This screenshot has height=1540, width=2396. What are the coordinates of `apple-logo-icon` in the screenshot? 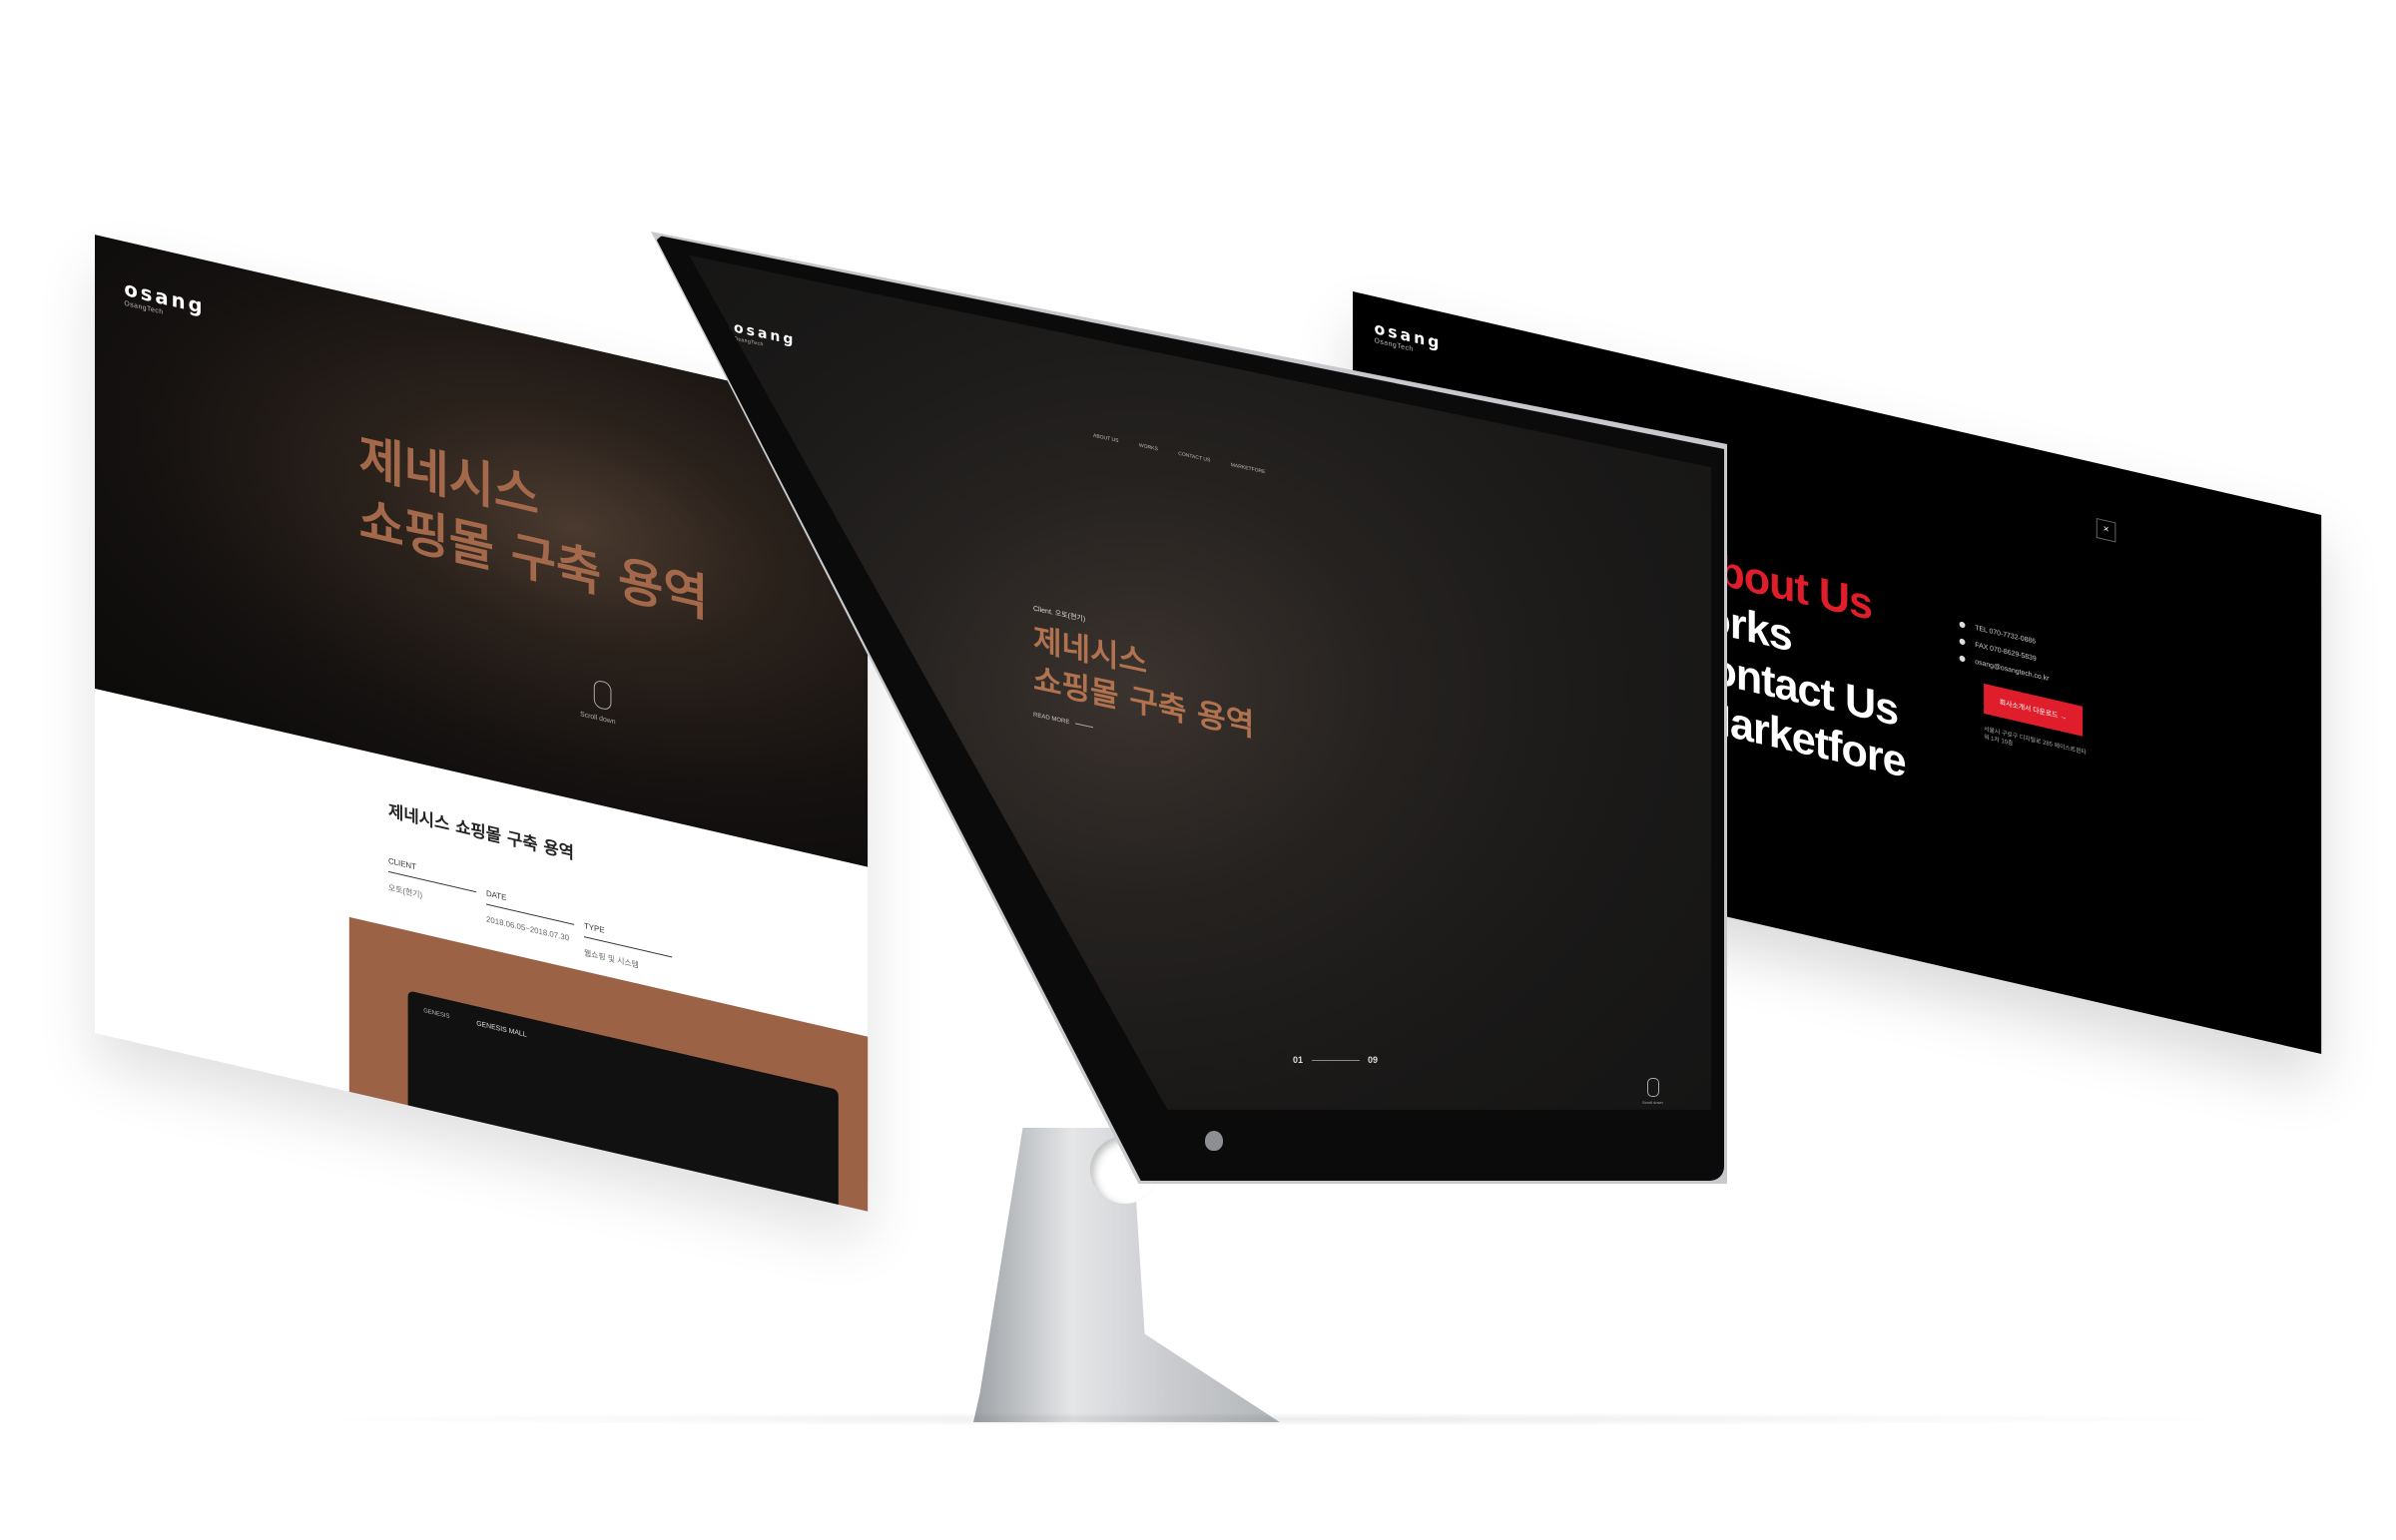 It's located at (1214, 1141).